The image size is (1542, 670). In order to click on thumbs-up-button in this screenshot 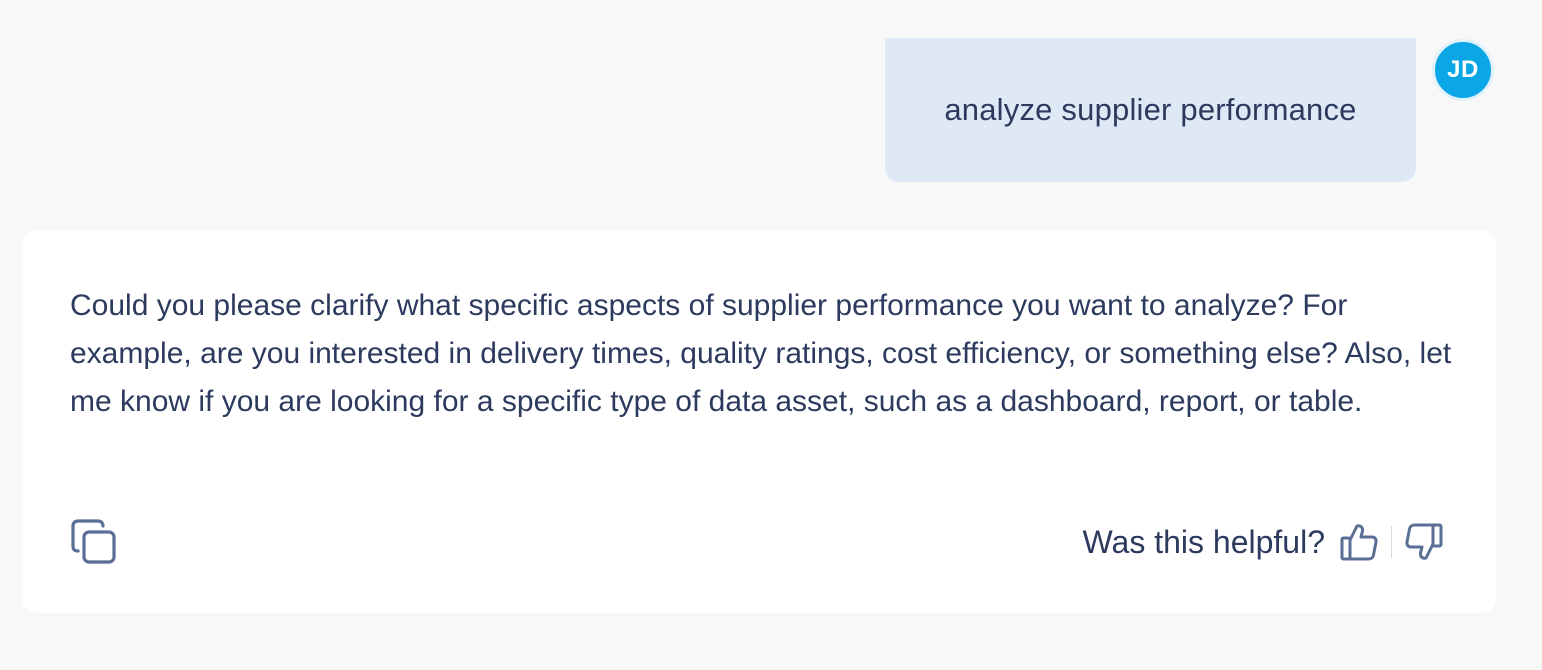, I will do `click(1359, 542)`.